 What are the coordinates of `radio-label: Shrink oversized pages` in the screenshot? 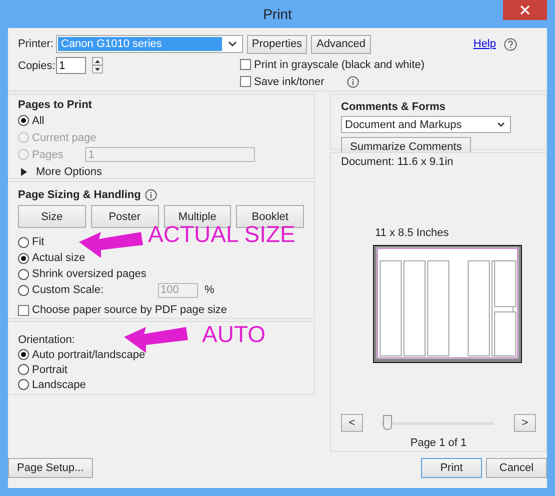 It's located at (89, 274).